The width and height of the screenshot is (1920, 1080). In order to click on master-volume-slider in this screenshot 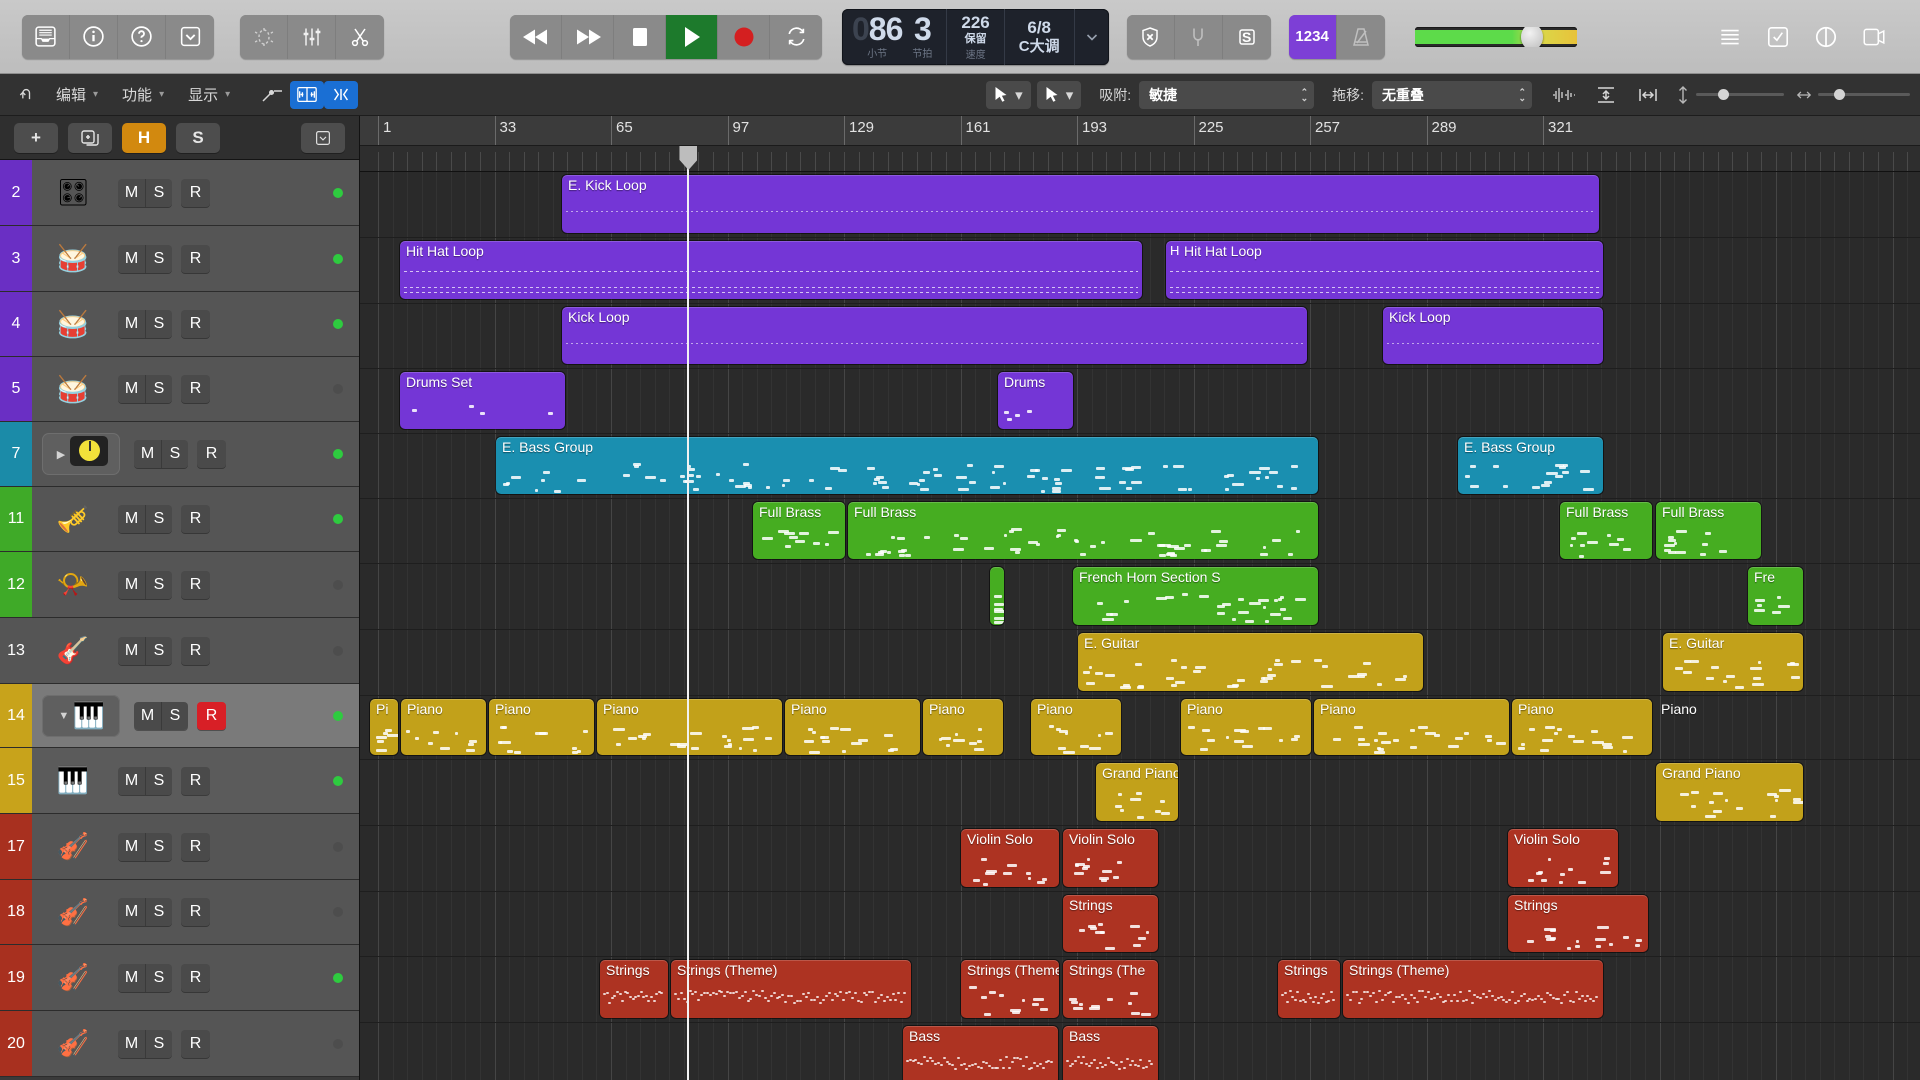, I will do `click(1495, 36)`.